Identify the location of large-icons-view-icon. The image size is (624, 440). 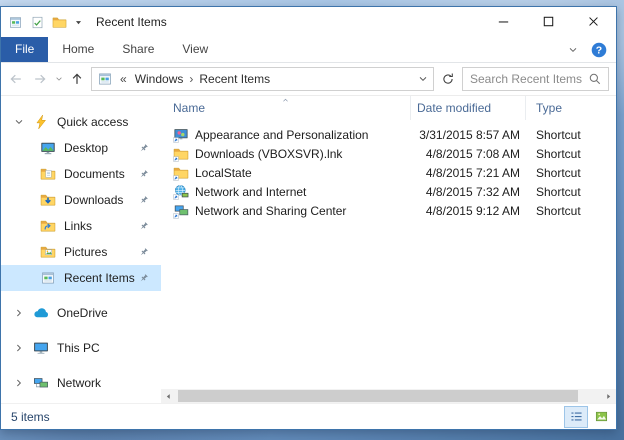
(601, 416).